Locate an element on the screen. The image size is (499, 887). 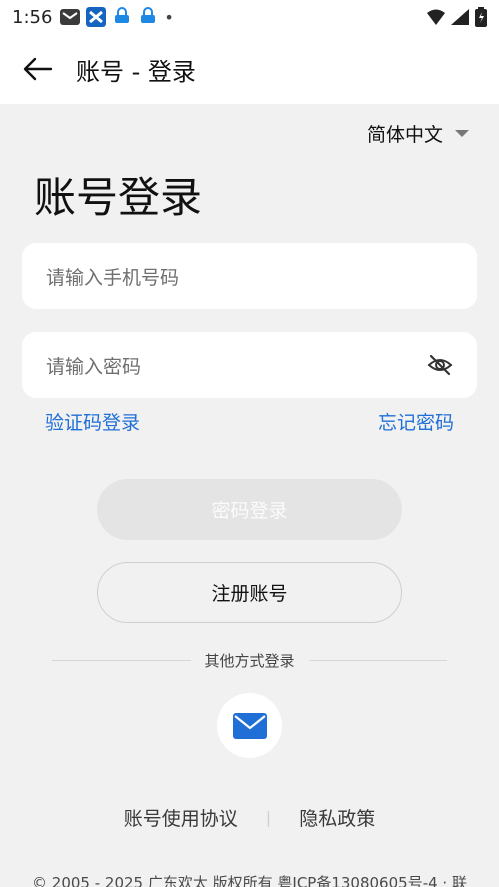
back-arrow-icon is located at coordinates (38, 69).